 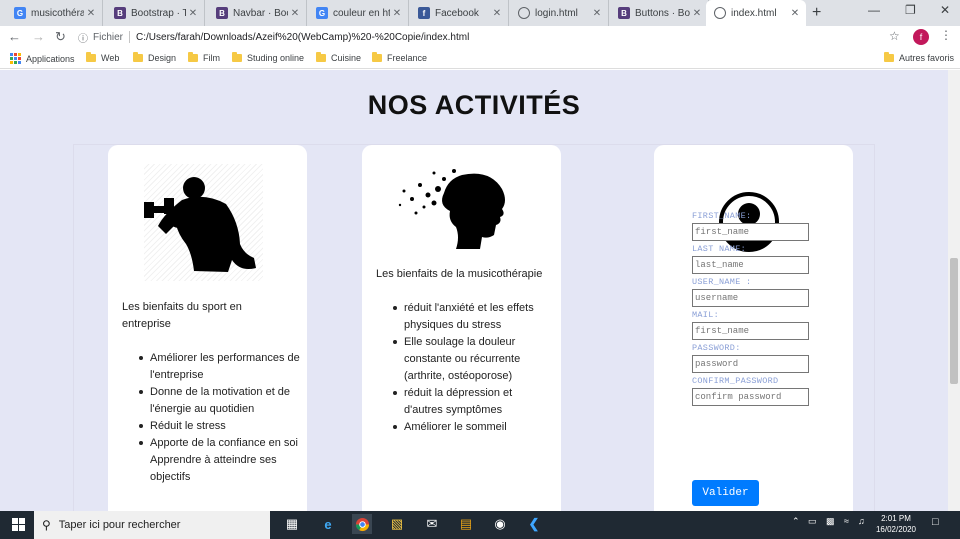 I want to click on bookmark-cuisine: Cuisine, so click(x=339, y=57).